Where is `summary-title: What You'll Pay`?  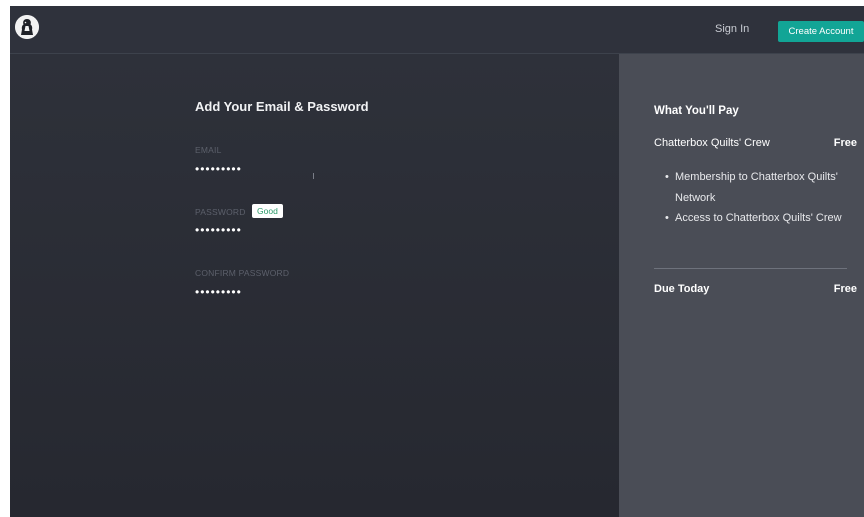
summary-title: What You'll Pay is located at coordinates (696, 111).